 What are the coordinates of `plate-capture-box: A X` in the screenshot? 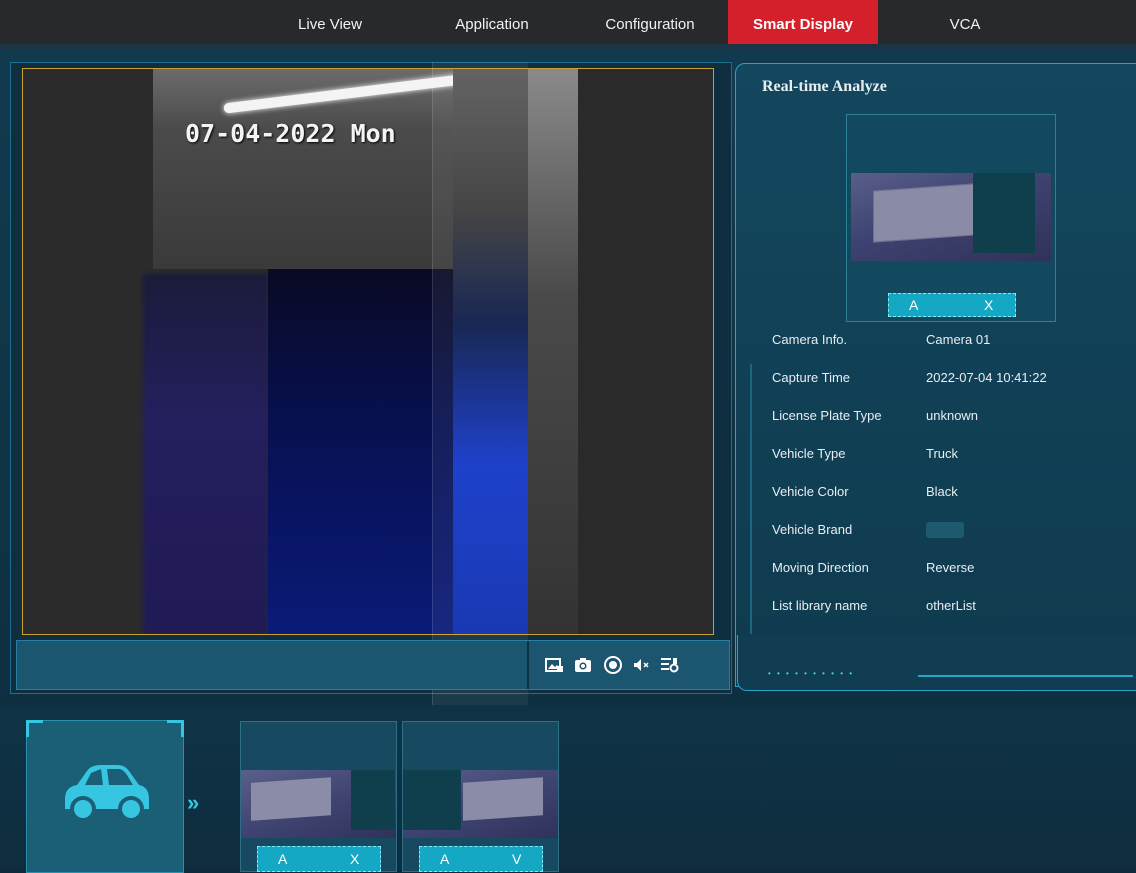 It's located at (951, 218).